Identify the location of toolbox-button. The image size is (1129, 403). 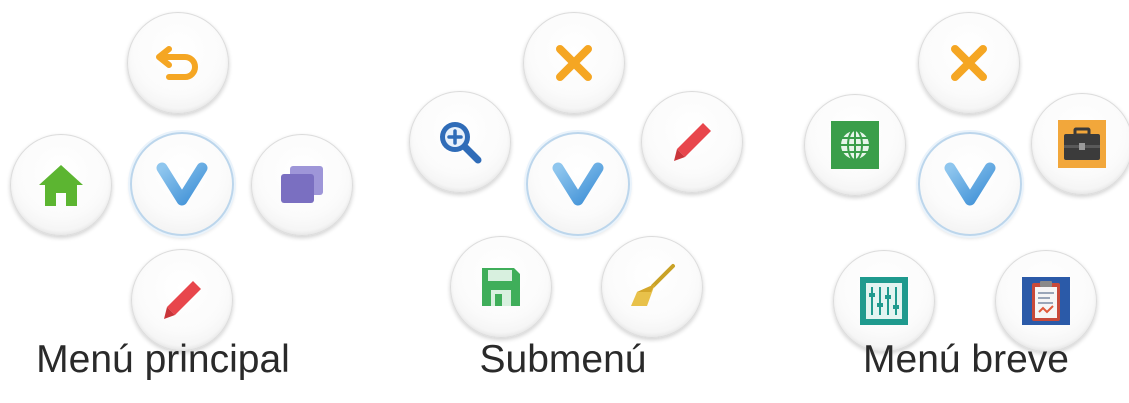
(1080, 144).